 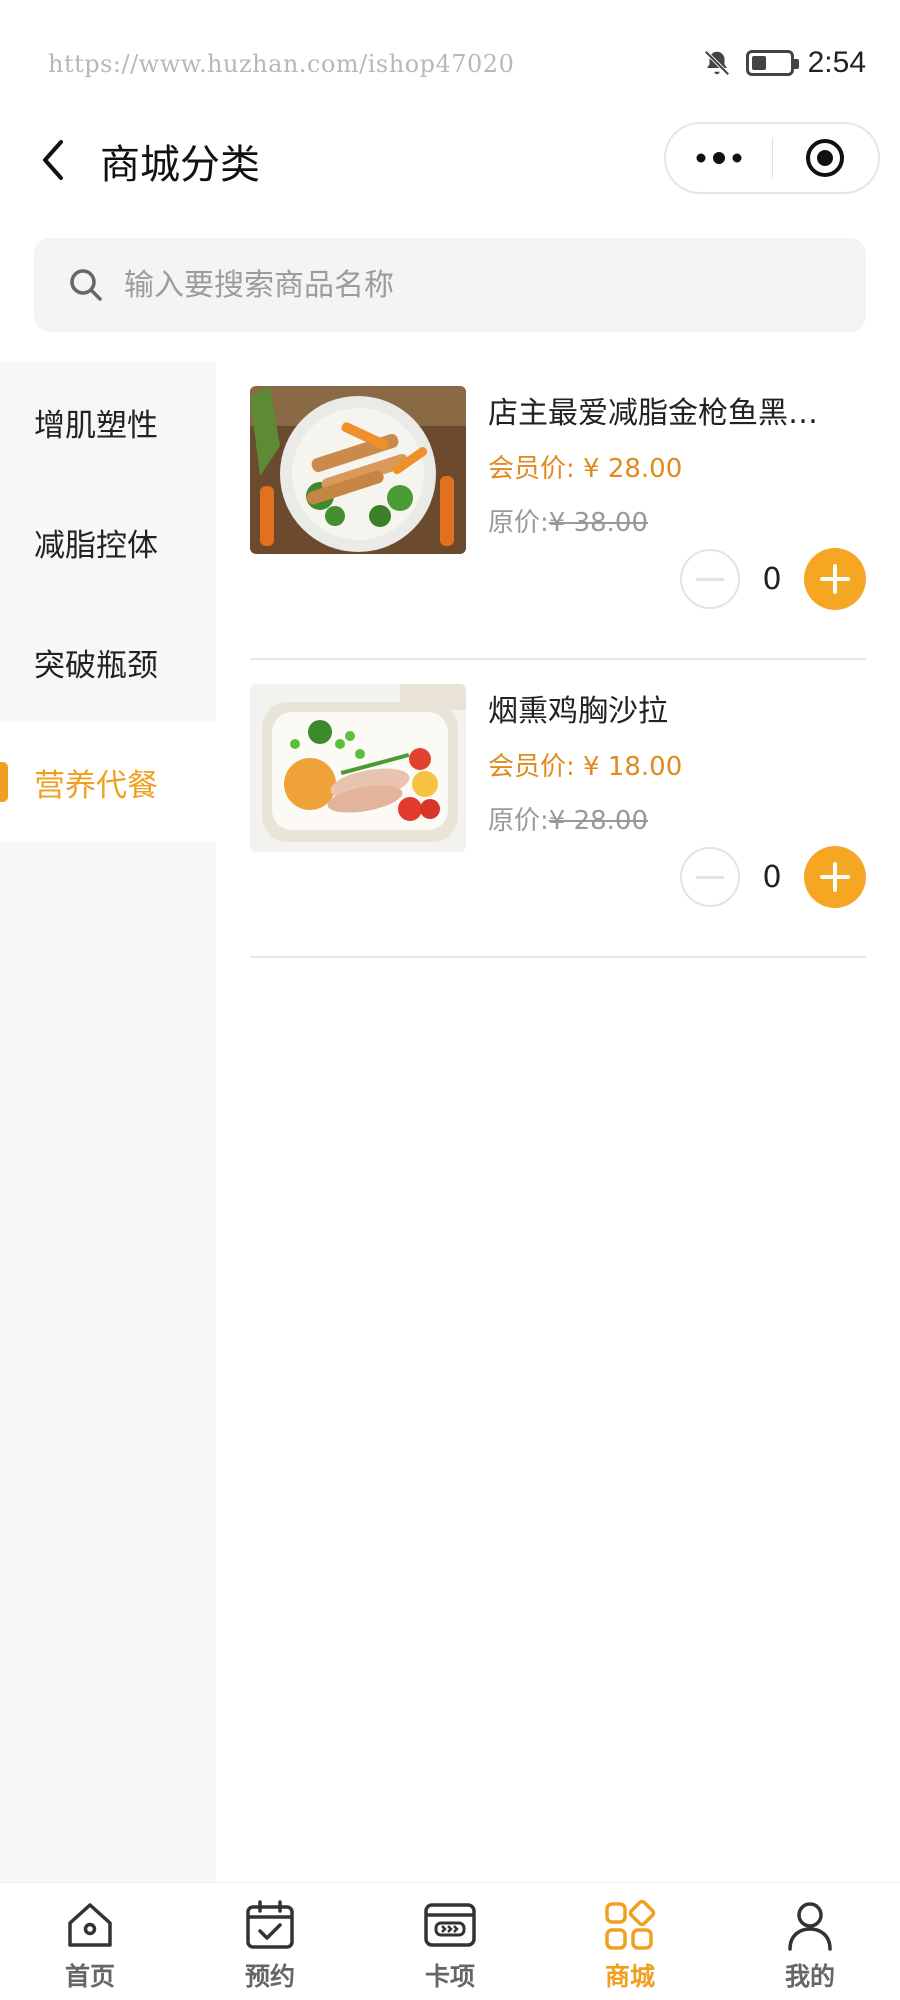 I want to click on original-price: 原价:¥ 28.00, so click(x=568, y=818).